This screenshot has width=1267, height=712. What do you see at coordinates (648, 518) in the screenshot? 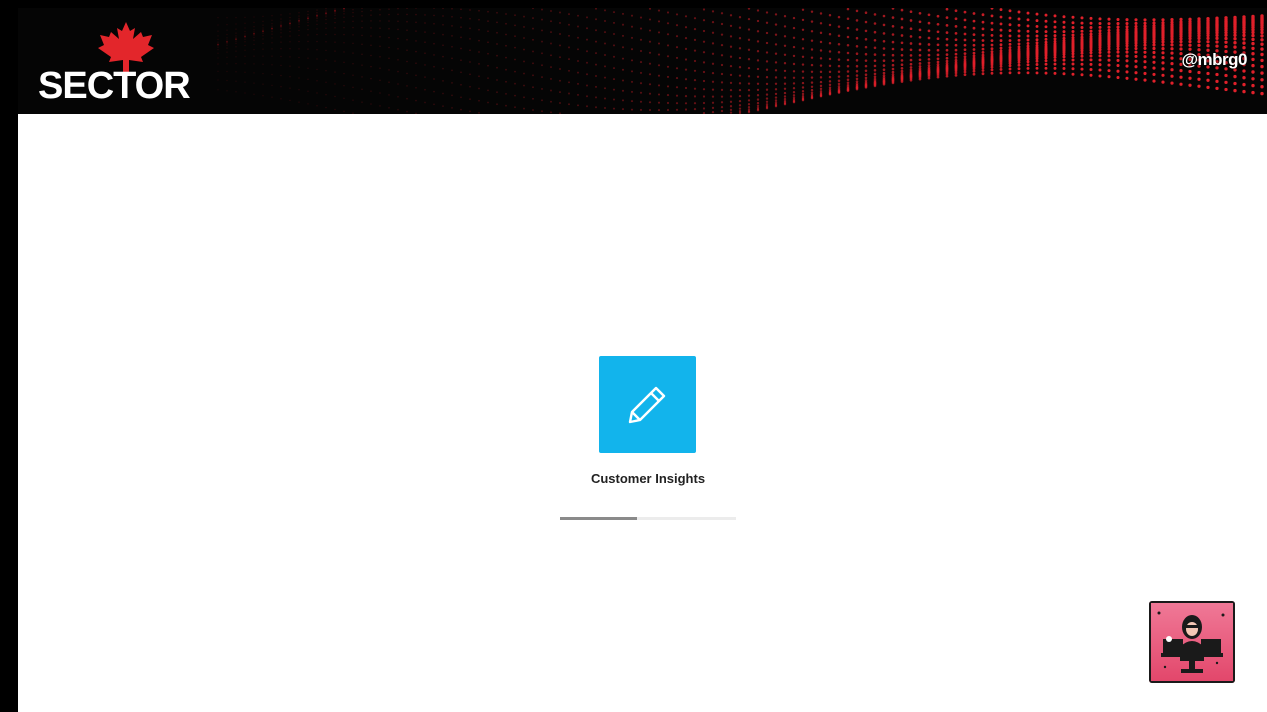
I see `loading-progress-bar` at bounding box center [648, 518].